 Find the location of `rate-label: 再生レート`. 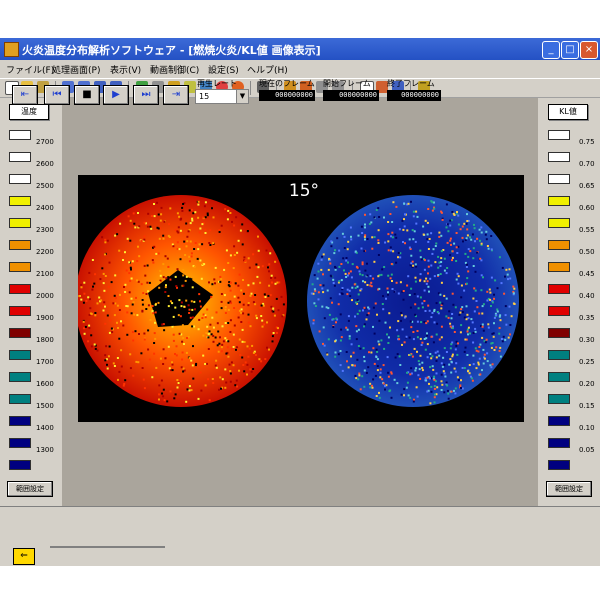

rate-label: 再生レート is located at coordinates (217, 83).